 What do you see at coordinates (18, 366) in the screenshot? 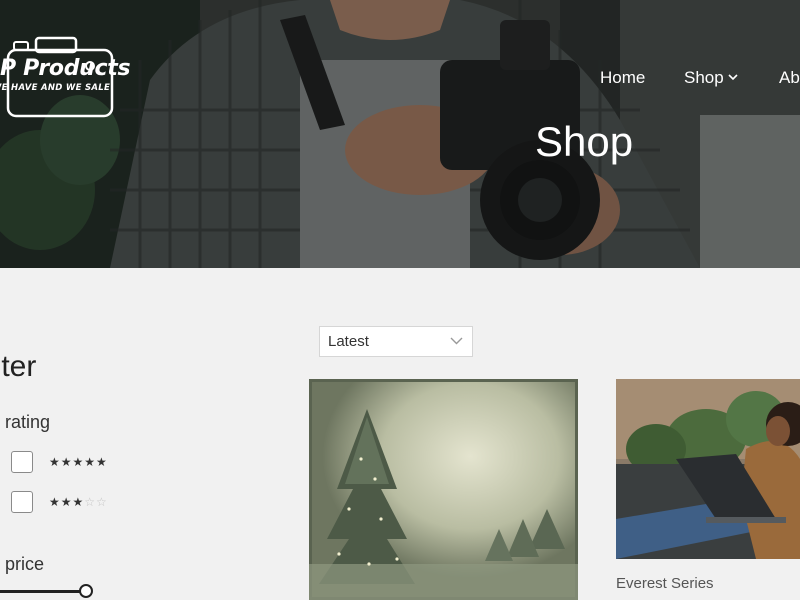
I see `filter-heading: ilter` at bounding box center [18, 366].